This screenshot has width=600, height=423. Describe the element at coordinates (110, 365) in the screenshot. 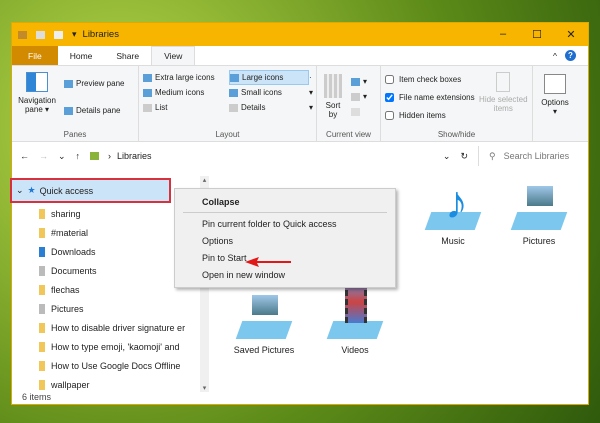

I see `nav-item: How to Use Google Docs Offline` at that location.